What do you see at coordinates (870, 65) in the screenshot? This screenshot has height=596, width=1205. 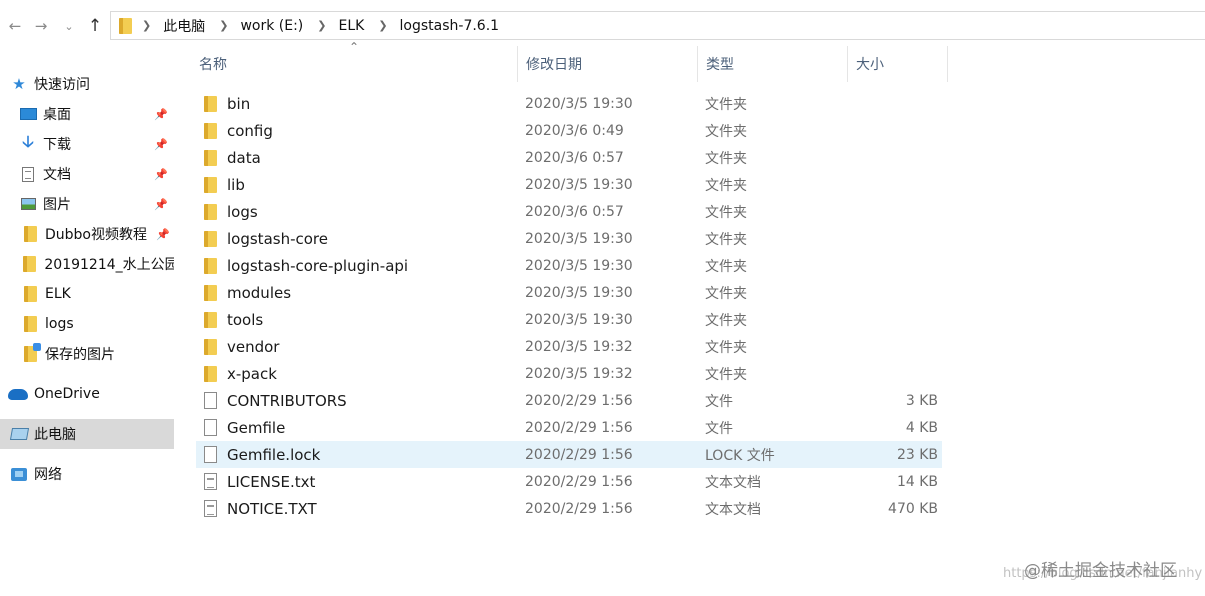 I see `column-header-label: 大小` at bounding box center [870, 65].